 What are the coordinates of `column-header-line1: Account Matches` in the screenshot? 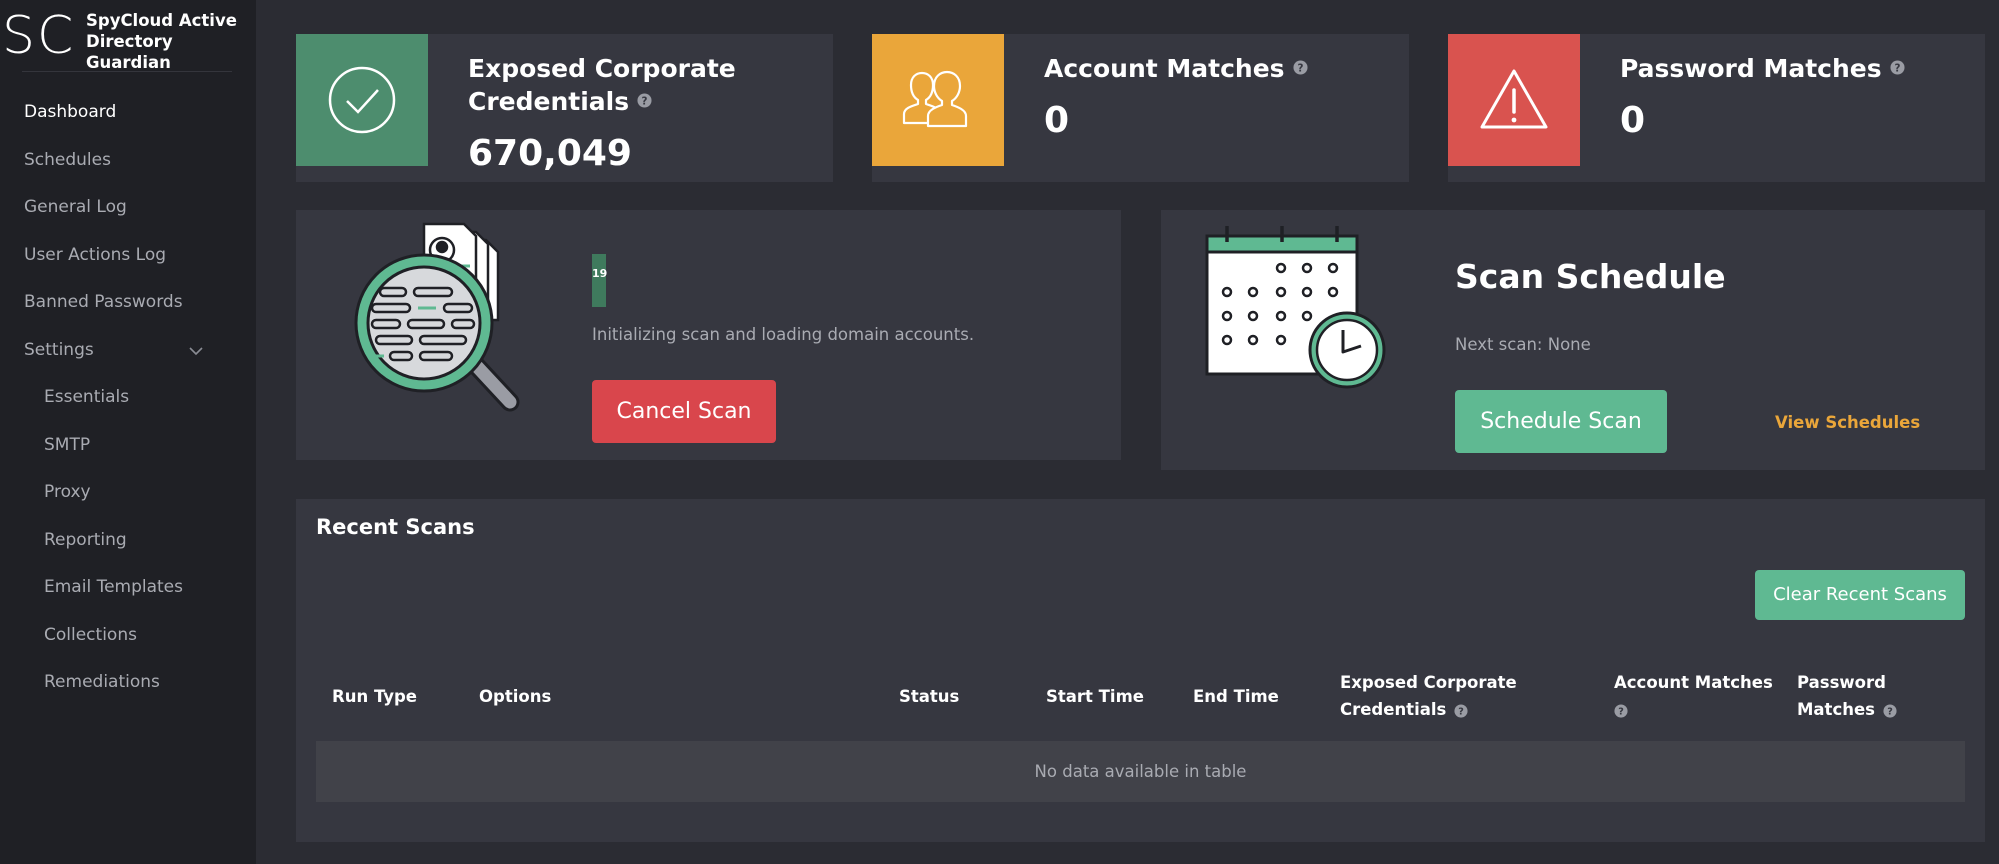 It's located at (1693, 682).